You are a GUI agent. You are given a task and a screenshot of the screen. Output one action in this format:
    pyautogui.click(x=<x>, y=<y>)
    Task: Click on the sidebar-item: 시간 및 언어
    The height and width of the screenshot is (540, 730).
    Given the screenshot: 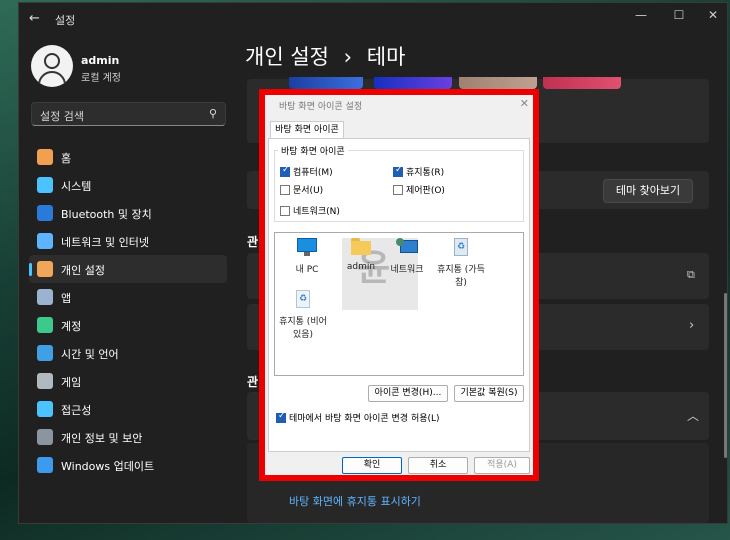 What is the action you would take?
    pyautogui.click(x=128, y=353)
    